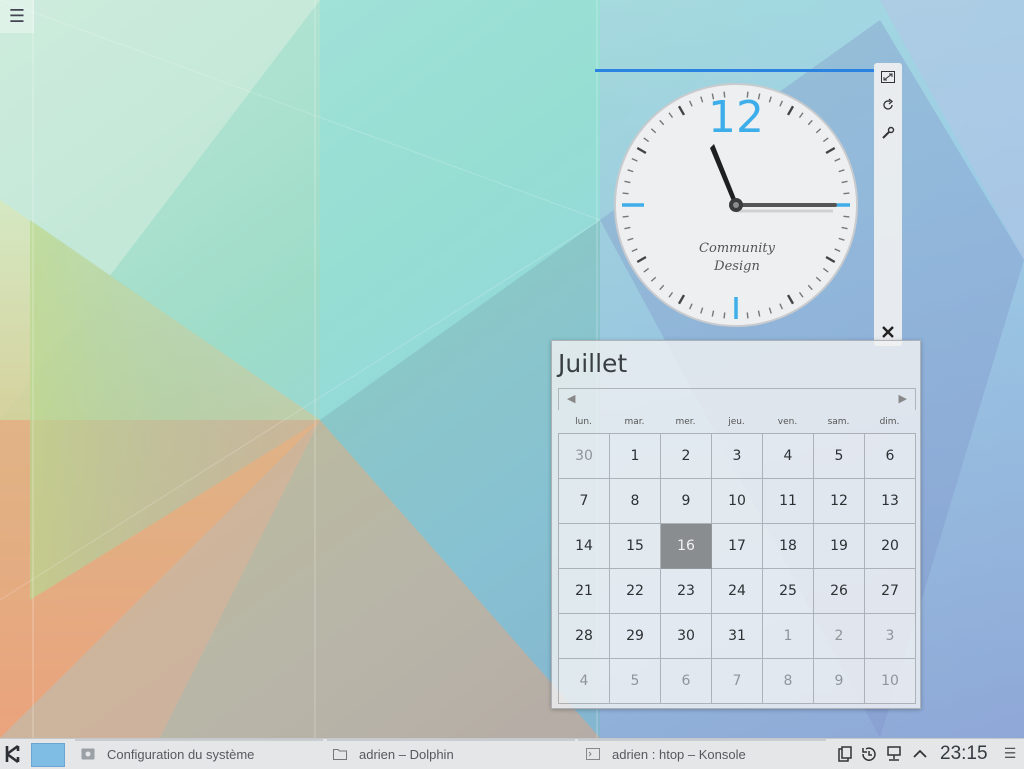  Describe the element at coordinates (634, 422) in the screenshot. I see `weekday-label: mar.` at that location.